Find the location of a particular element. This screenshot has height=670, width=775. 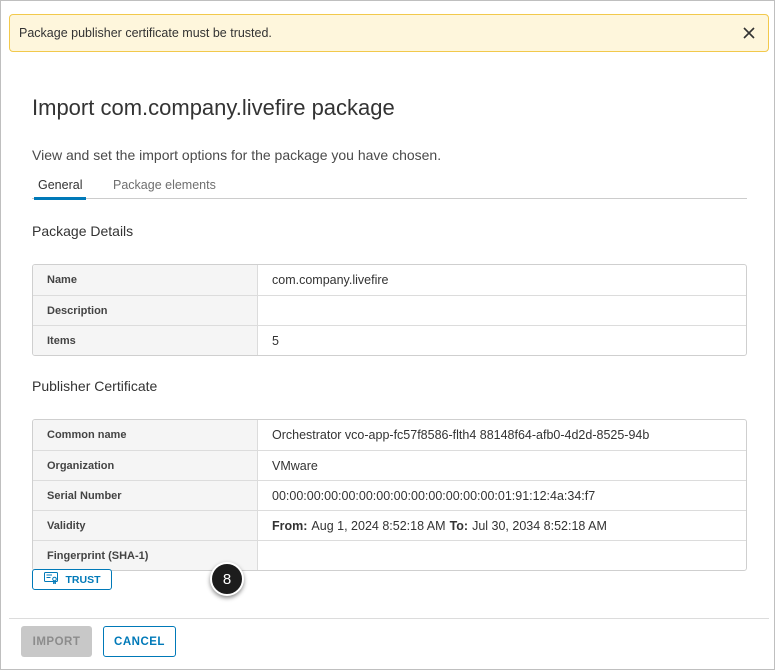

table-row: Description is located at coordinates (389, 310).